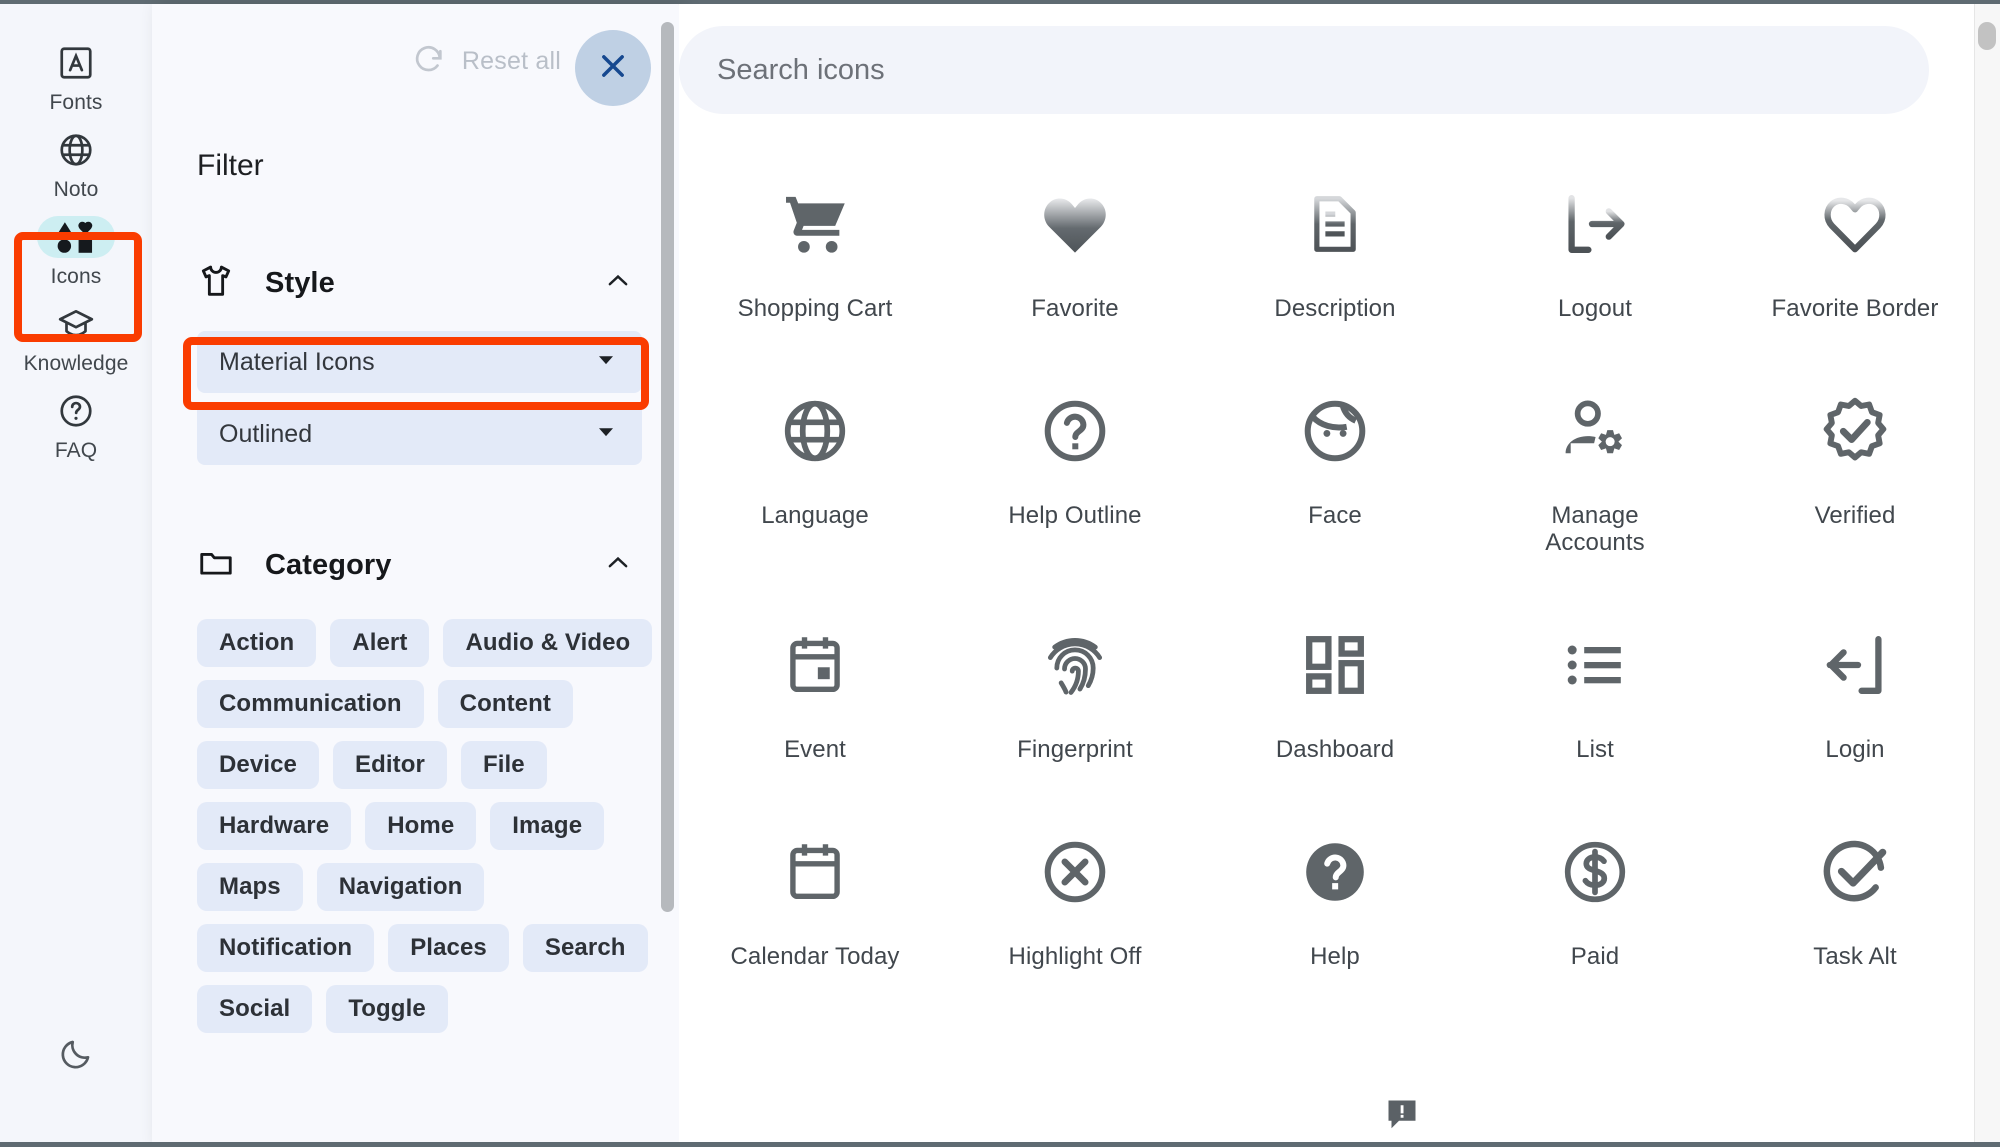 The height and width of the screenshot is (1147, 2000). Describe the element at coordinates (1855, 515) in the screenshot. I see `icon-result-label: Verified` at that location.